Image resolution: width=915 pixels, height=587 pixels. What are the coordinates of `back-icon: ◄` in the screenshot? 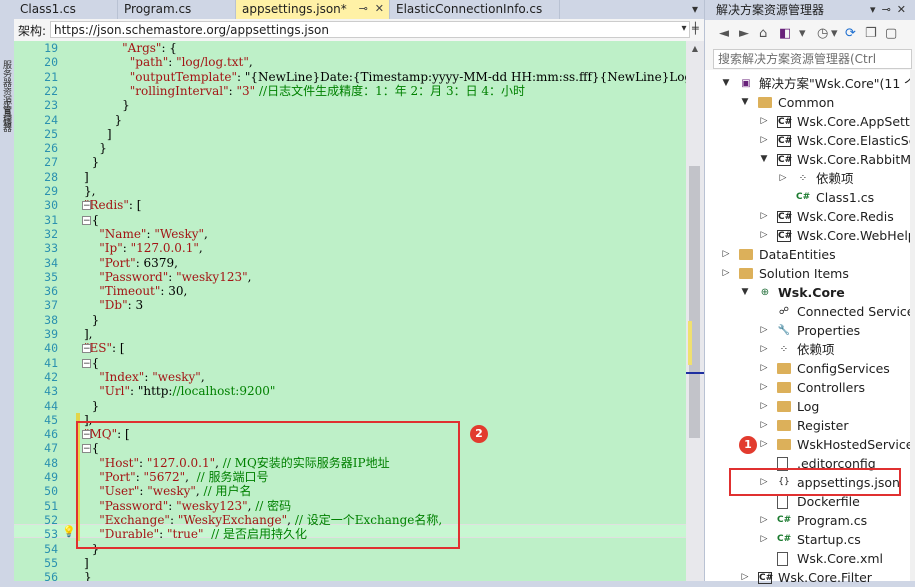 It's located at (724, 33).